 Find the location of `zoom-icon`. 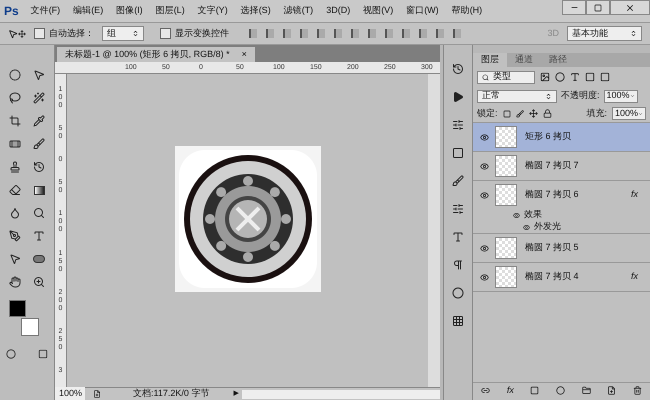

zoom-icon is located at coordinates (39, 282).